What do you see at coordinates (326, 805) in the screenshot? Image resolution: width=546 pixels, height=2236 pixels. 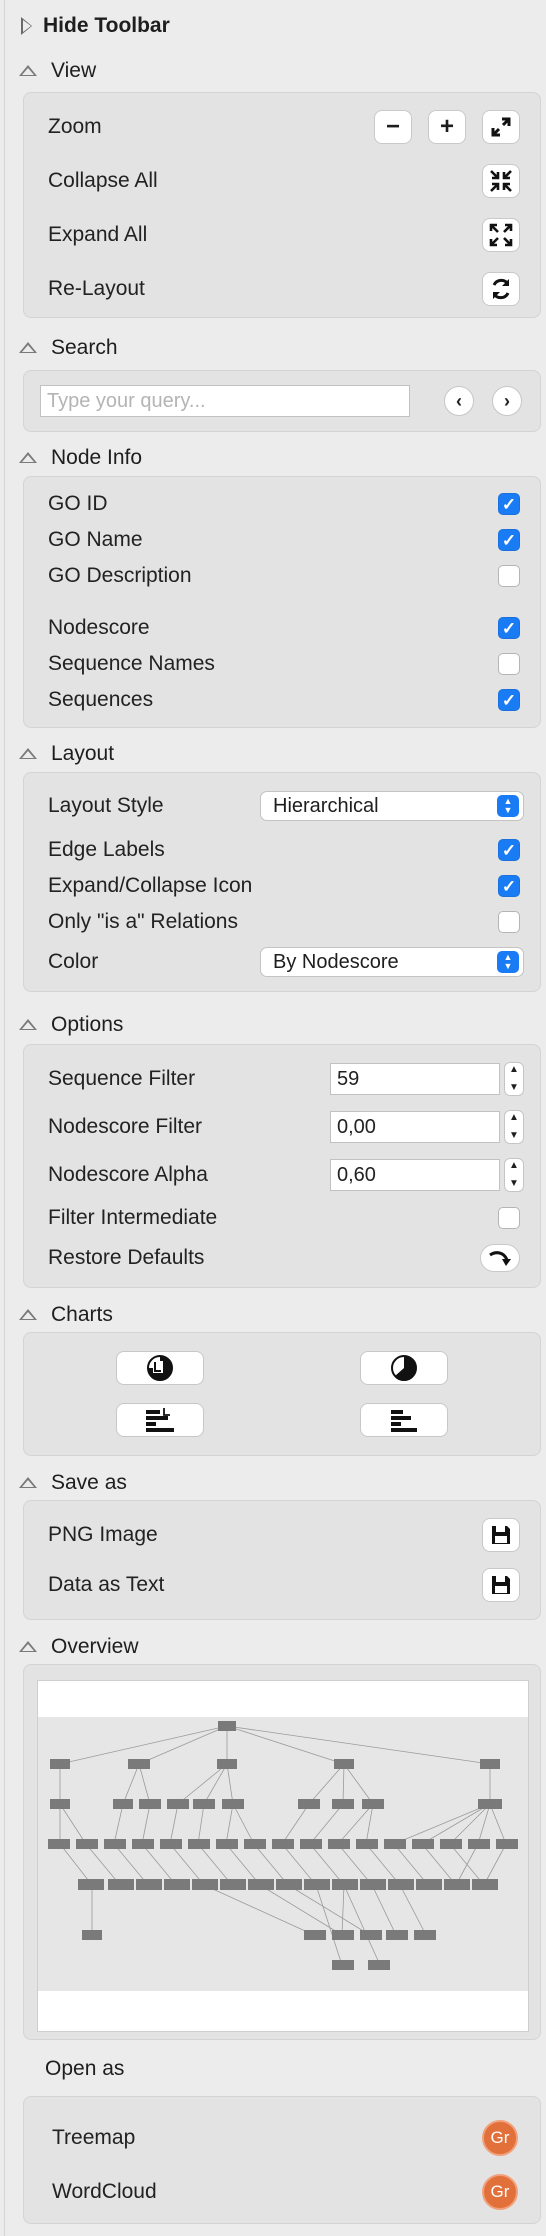 I see `layout-style-value: Hierarchical` at bounding box center [326, 805].